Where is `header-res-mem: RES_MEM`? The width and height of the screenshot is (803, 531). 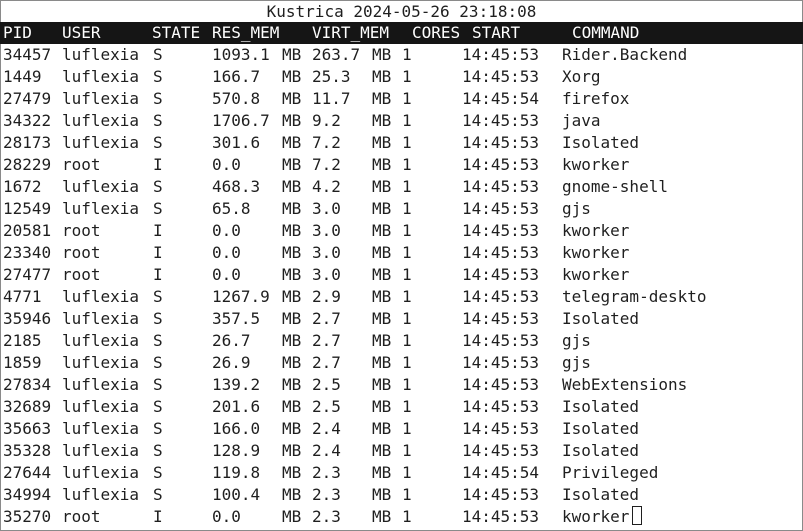
header-res-mem: RES_MEM is located at coordinates (246, 32).